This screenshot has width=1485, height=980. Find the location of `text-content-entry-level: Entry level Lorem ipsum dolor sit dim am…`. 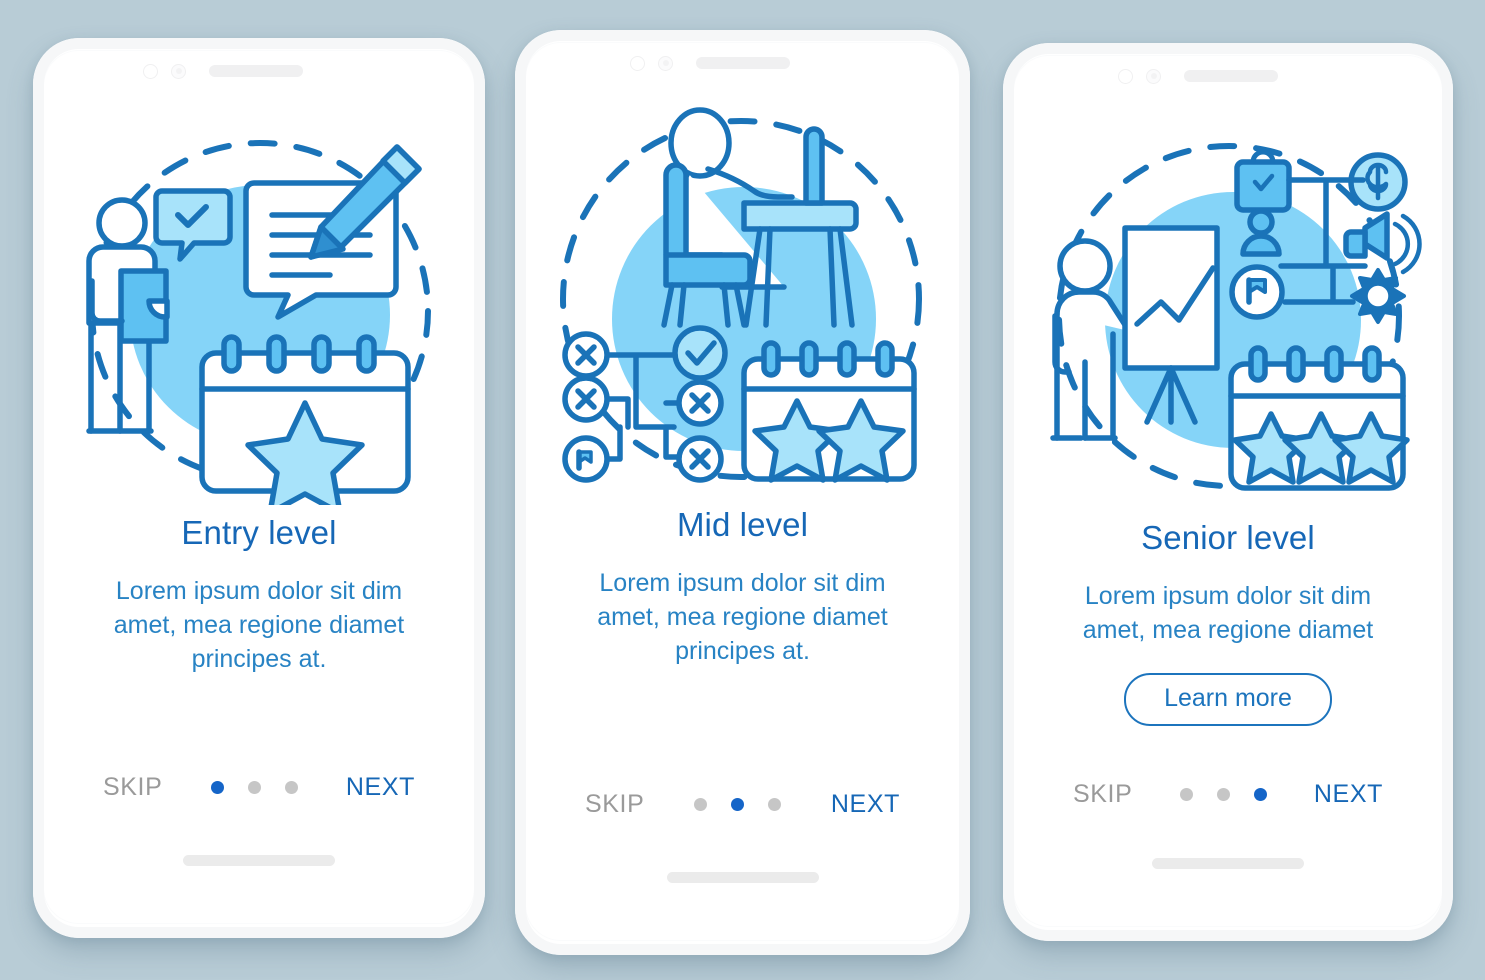

text-content-entry-level: Entry level Lorem ipsum dolor sit dim am… is located at coordinates (259, 593).